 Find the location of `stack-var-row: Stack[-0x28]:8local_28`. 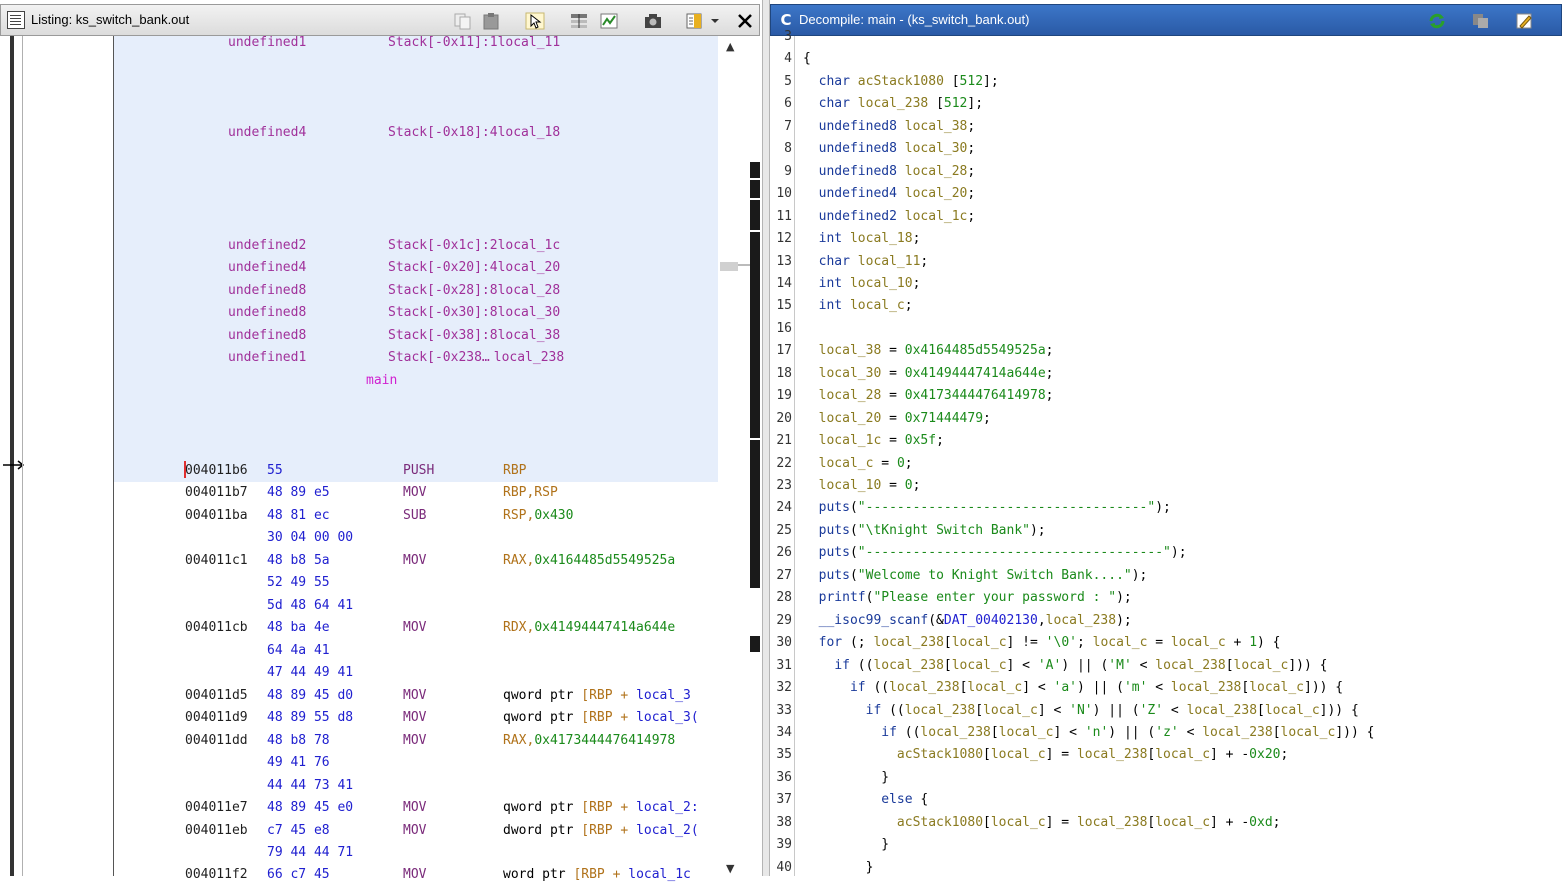

stack-var-row: Stack[-0x28]:8local_28 is located at coordinates (474, 291).